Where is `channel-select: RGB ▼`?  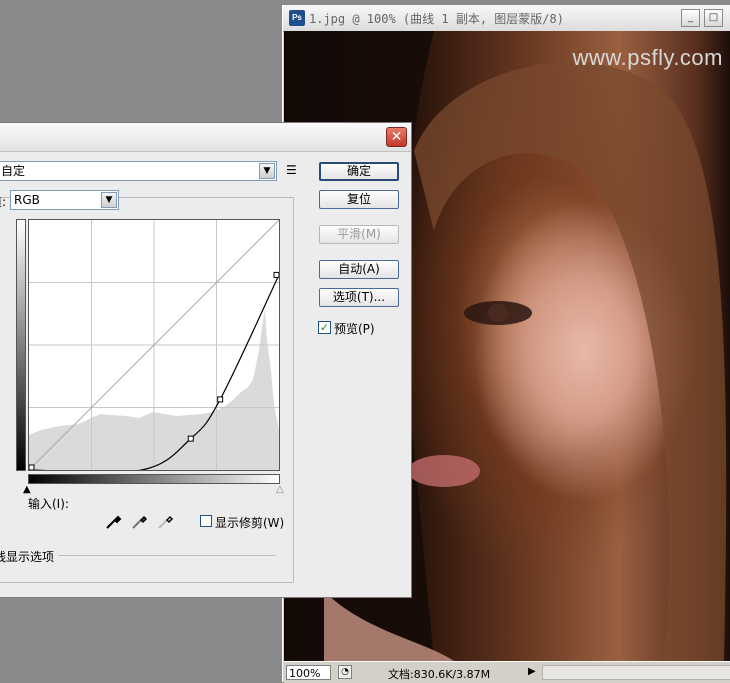
channel-select: RGB ▼ is located at coordinates (64, 200).